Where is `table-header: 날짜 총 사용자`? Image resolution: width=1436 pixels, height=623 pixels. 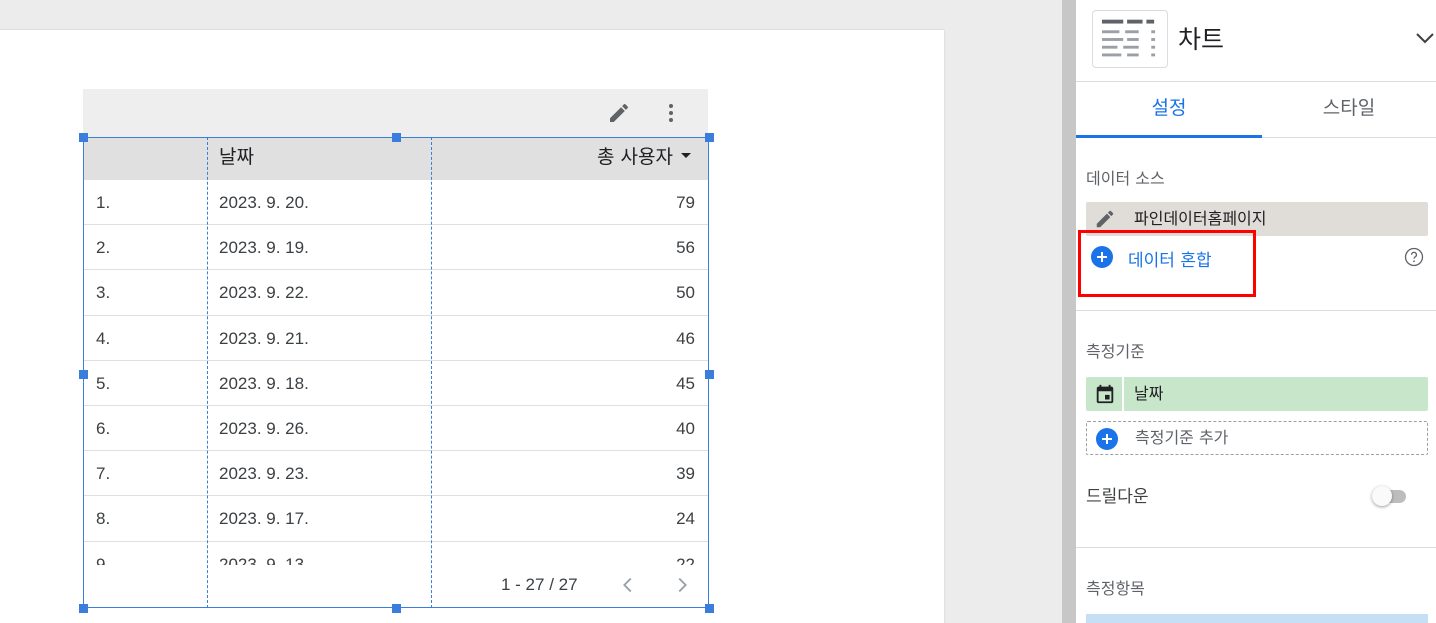 table-header: 날짜 총 사용자 is located at coordinates (396, 158).